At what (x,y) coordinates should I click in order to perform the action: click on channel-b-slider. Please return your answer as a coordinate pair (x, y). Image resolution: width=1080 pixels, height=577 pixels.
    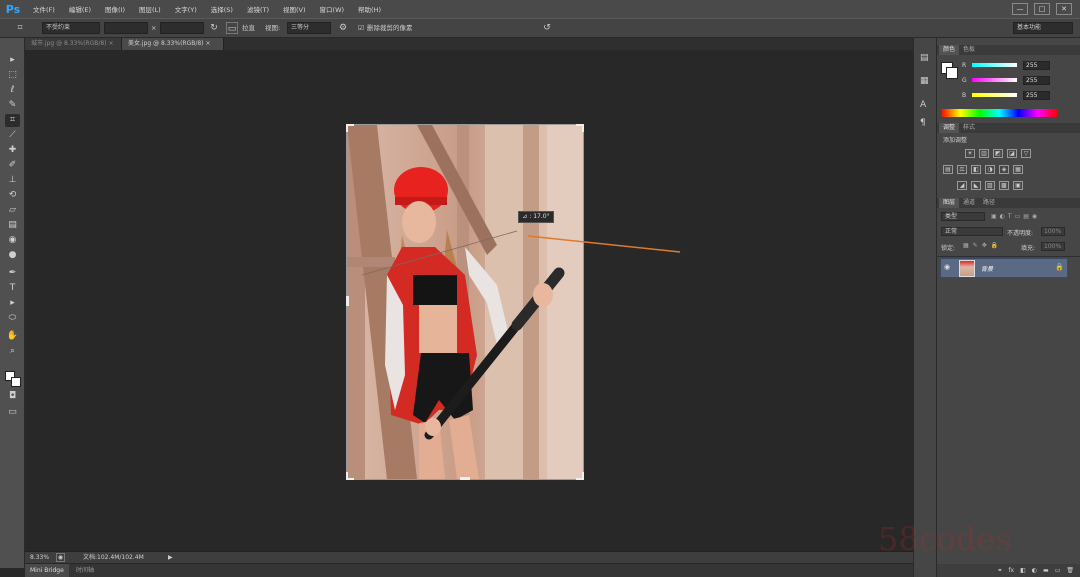
    Looking at the image, I should click on (994, 95).